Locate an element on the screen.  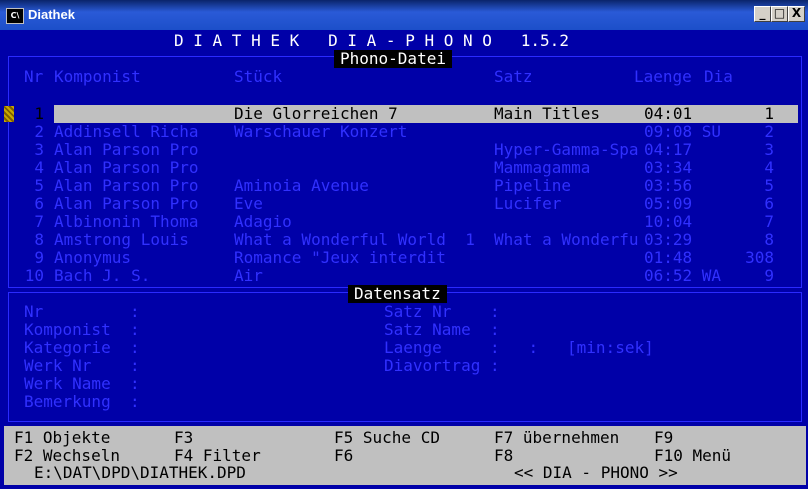
window-title: Diathek is located at coordinates (51, 14).